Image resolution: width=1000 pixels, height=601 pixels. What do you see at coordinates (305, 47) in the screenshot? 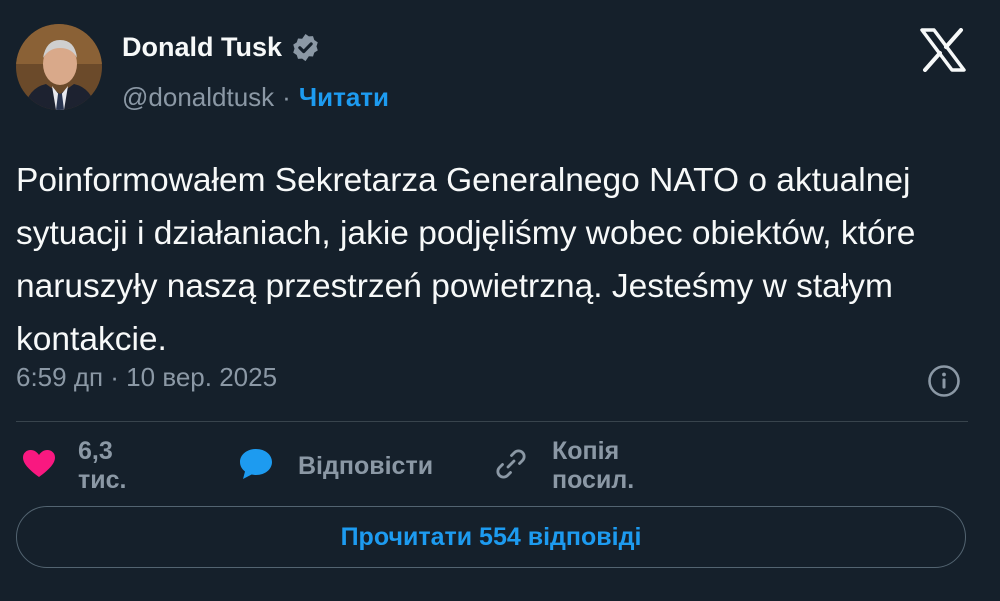
I see `verified-badge-icon` at bounding box center [305, 47].